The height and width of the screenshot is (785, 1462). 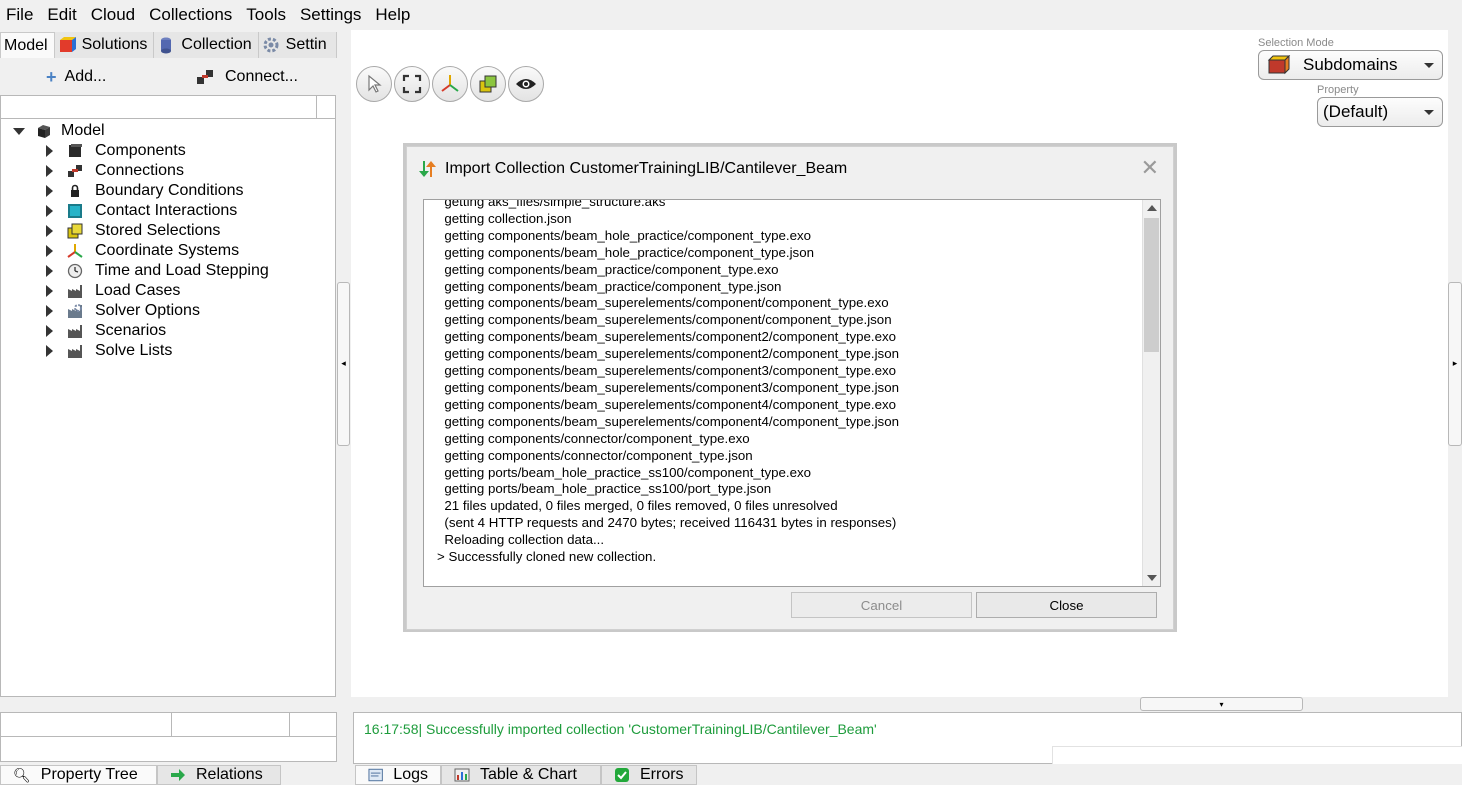 I want to click on tab-model: Model, so click(x=27, y=45).